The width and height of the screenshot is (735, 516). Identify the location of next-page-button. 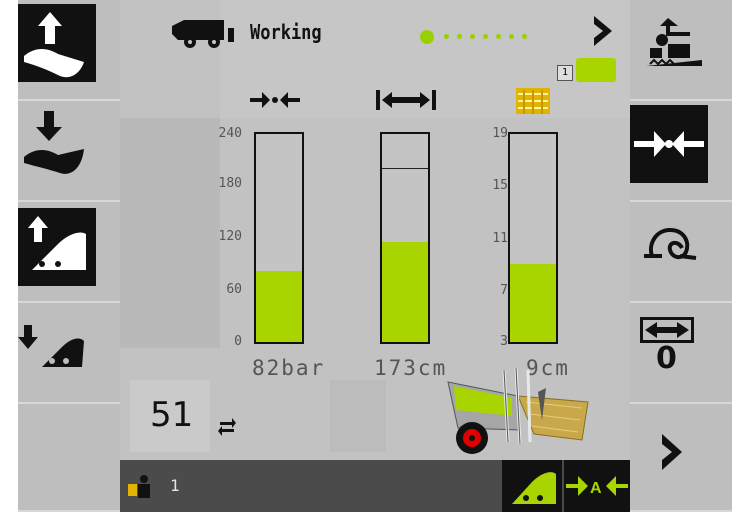
(681, 458).